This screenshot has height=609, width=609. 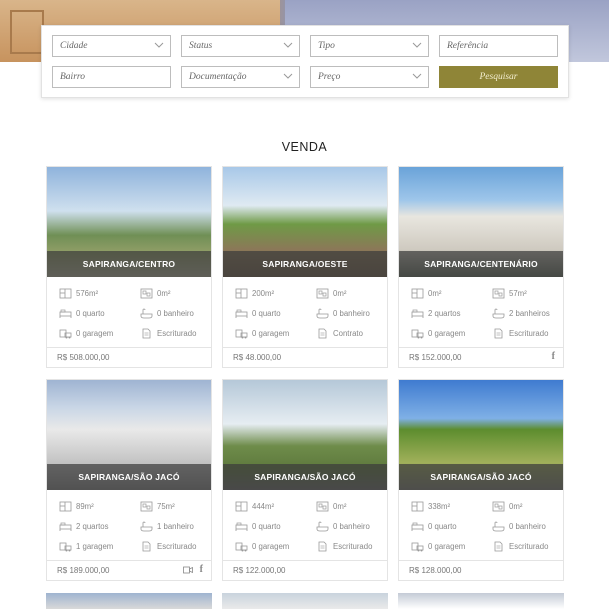 What do you see at coordinates (175, 526) in the screenshot?
I see `bathrooms-value: 1 banheiro` at bounding box center [175, 526].